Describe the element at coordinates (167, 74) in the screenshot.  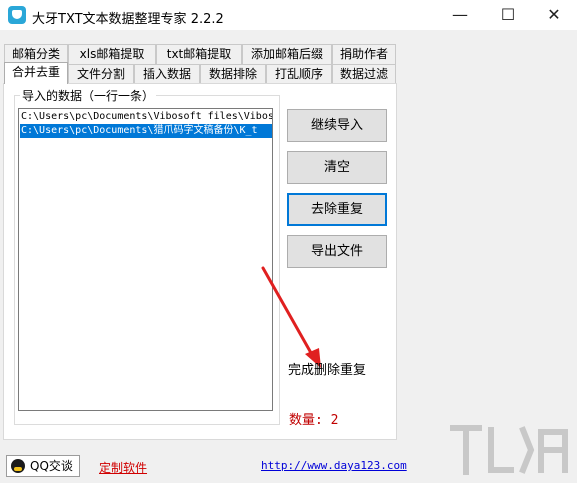
I see `tab-insert-data: 插入数据` at that location.